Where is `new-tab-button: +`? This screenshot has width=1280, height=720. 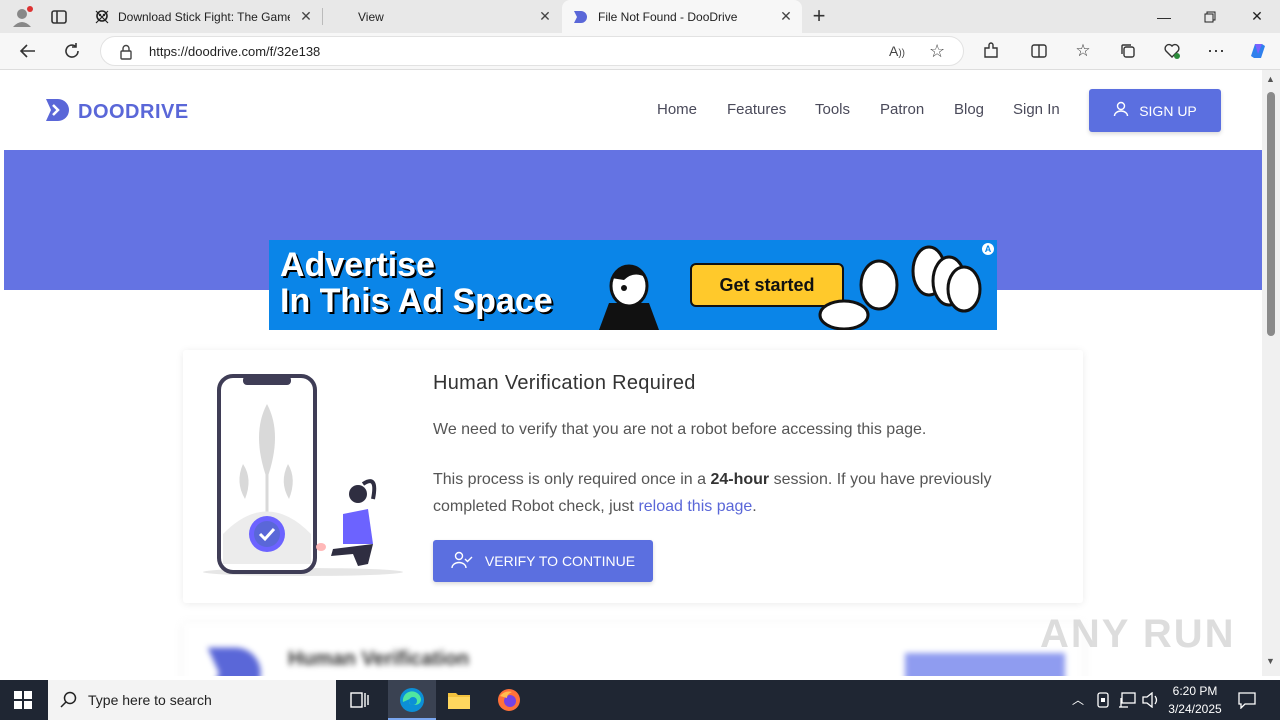
new-tab-button: + is located at coordinates (819, 16).